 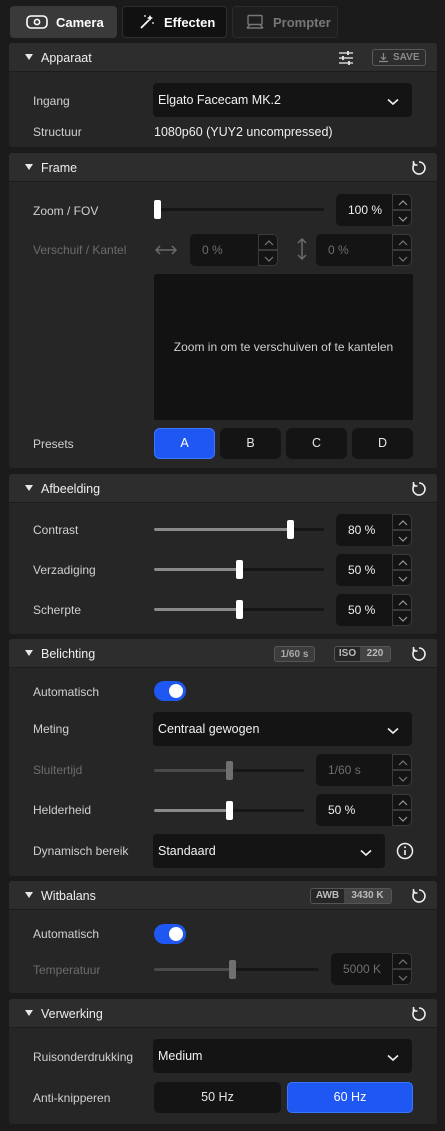 What do you see at coordinates (239, 529) in the screenshot?
I see `contrast-slider` at bounding box center [239, 529].